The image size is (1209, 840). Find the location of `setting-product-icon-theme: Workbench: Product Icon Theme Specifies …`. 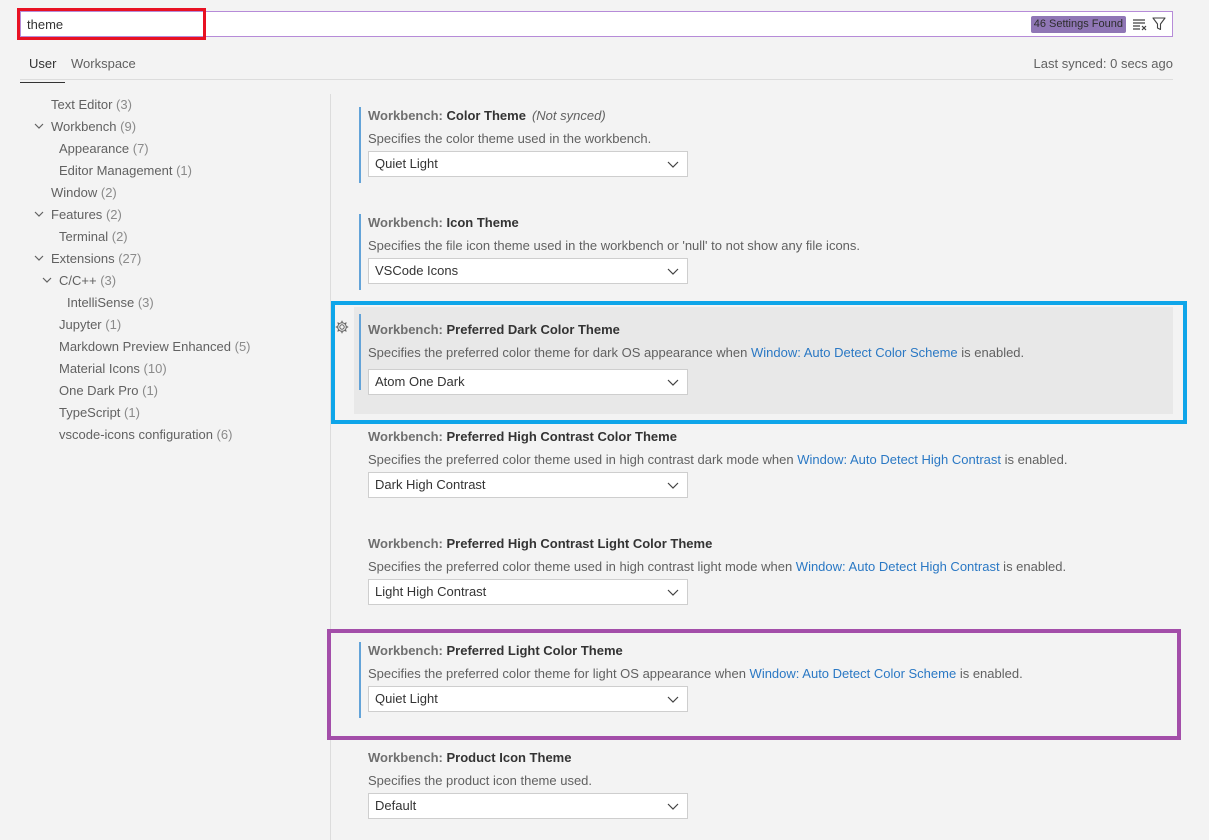

setting-product-icon-theme: Workbench: Product Icon Theme Specifies … is located at coordinates (763, 791).